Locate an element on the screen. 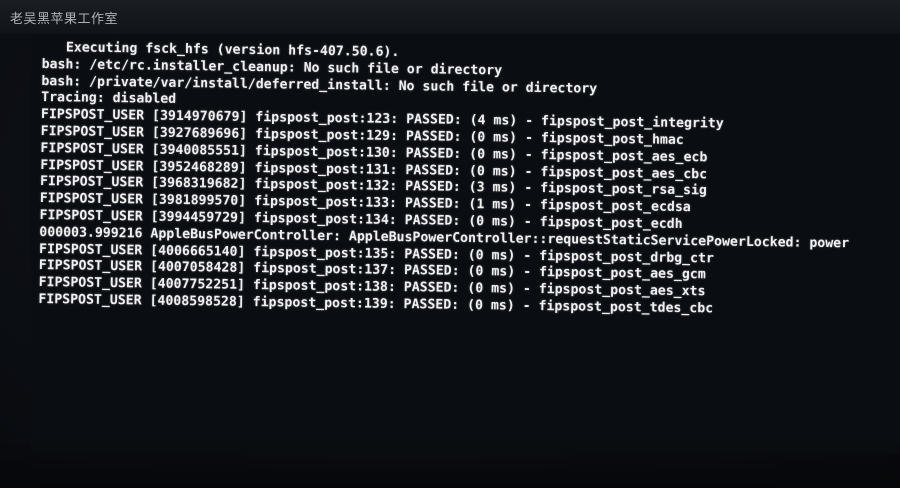  watermark: 老吴黑苹果工作室 is located at coordinates (64, 19).